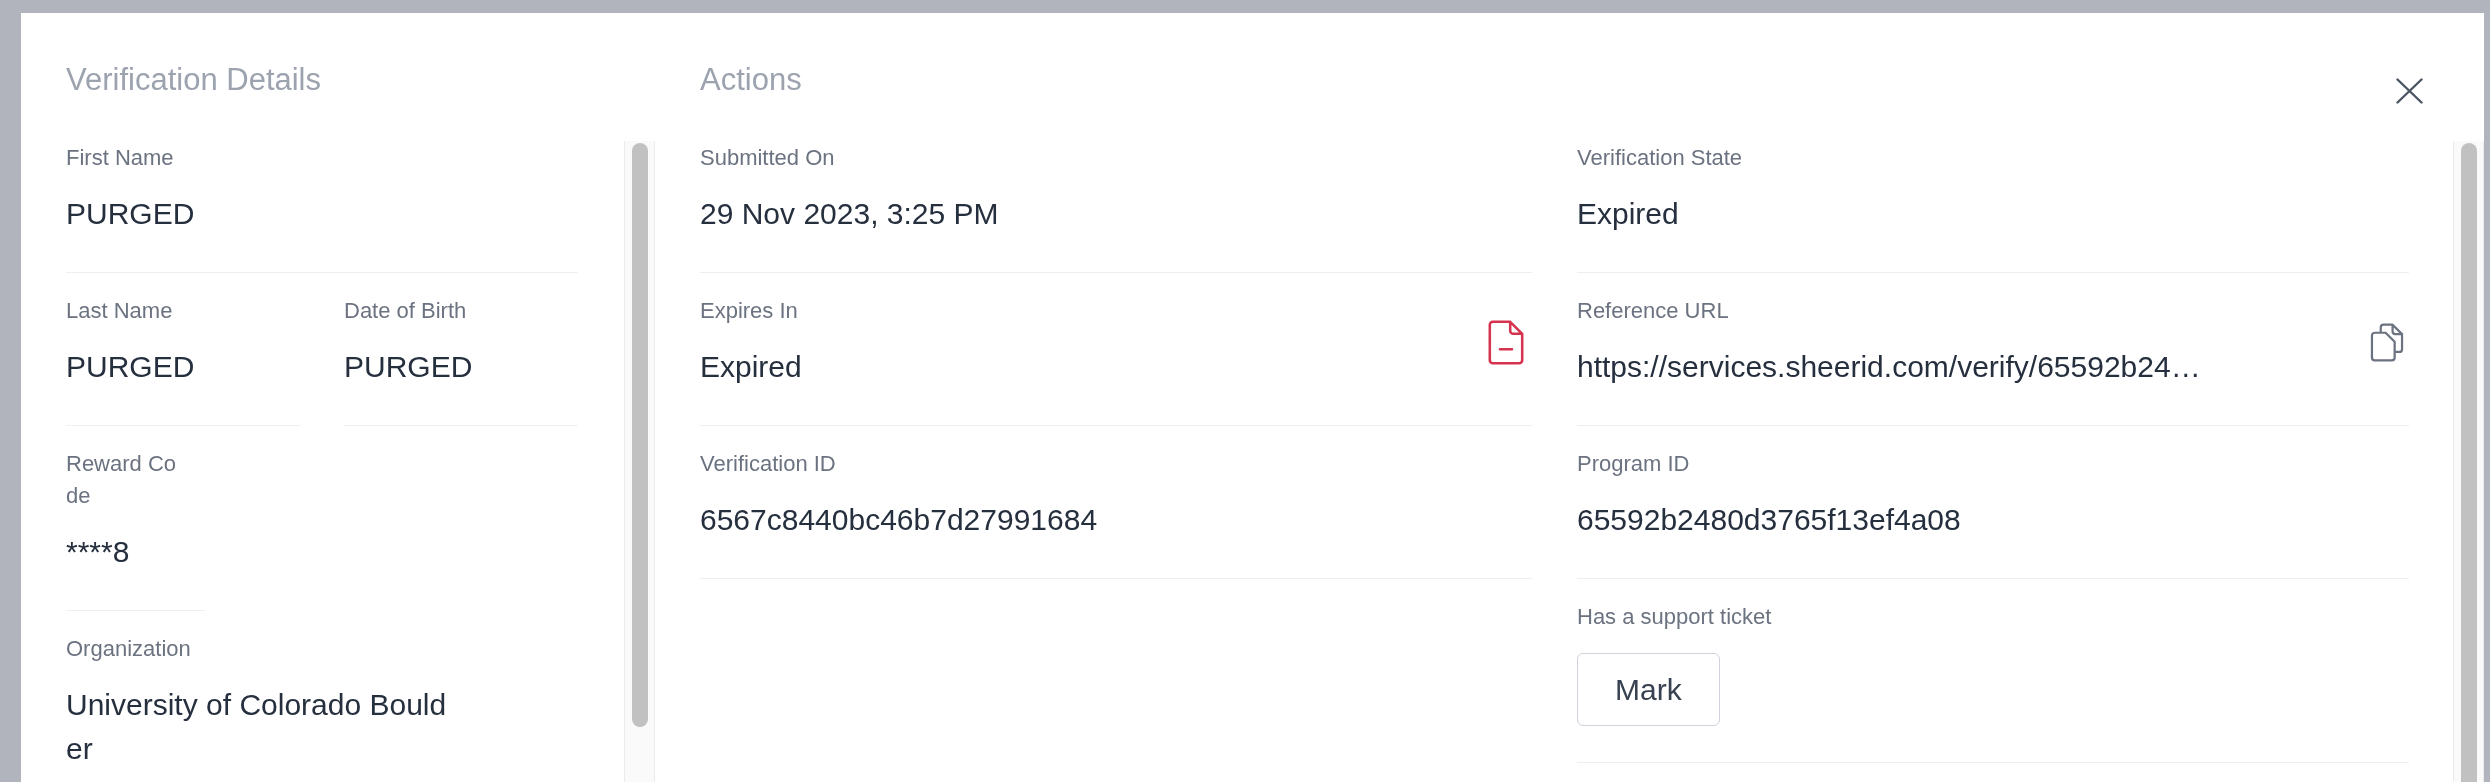  I want to click on field-label: Expires In, so click(749, 311).